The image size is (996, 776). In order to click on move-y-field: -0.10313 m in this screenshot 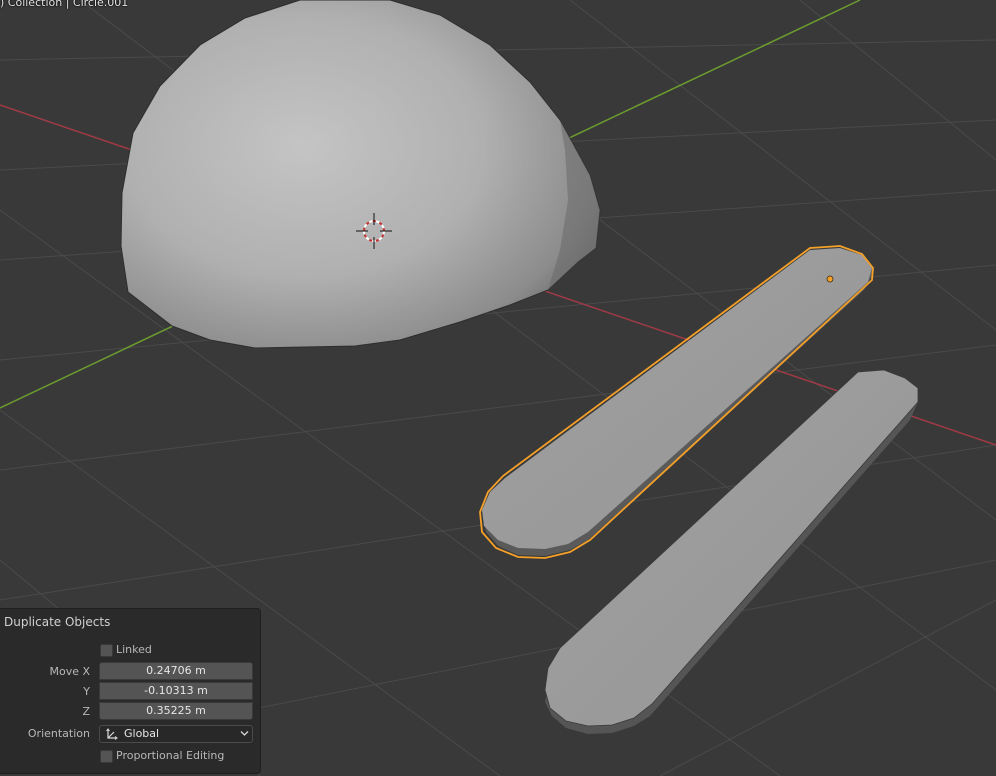, I will do `click(176, 691)`.